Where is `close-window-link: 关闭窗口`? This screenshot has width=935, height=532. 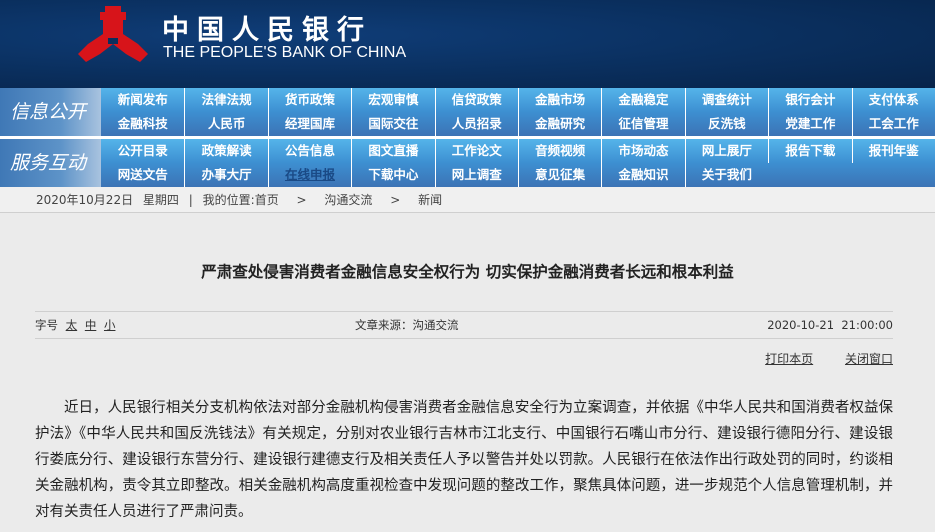 close-window-link: 关闭窗口 is located at coordinates (869, 359).